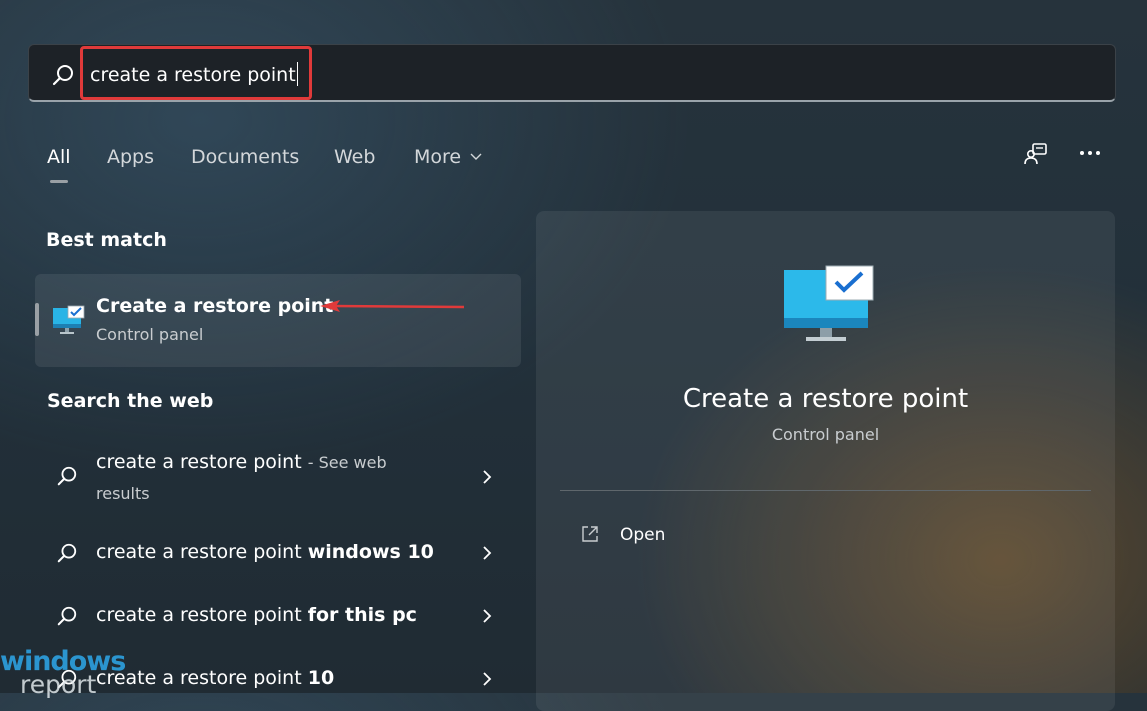 The height and width of the screenshot is (711, 1147). I want to click on web-result-text-bold: for this pc, so click(362, 615).